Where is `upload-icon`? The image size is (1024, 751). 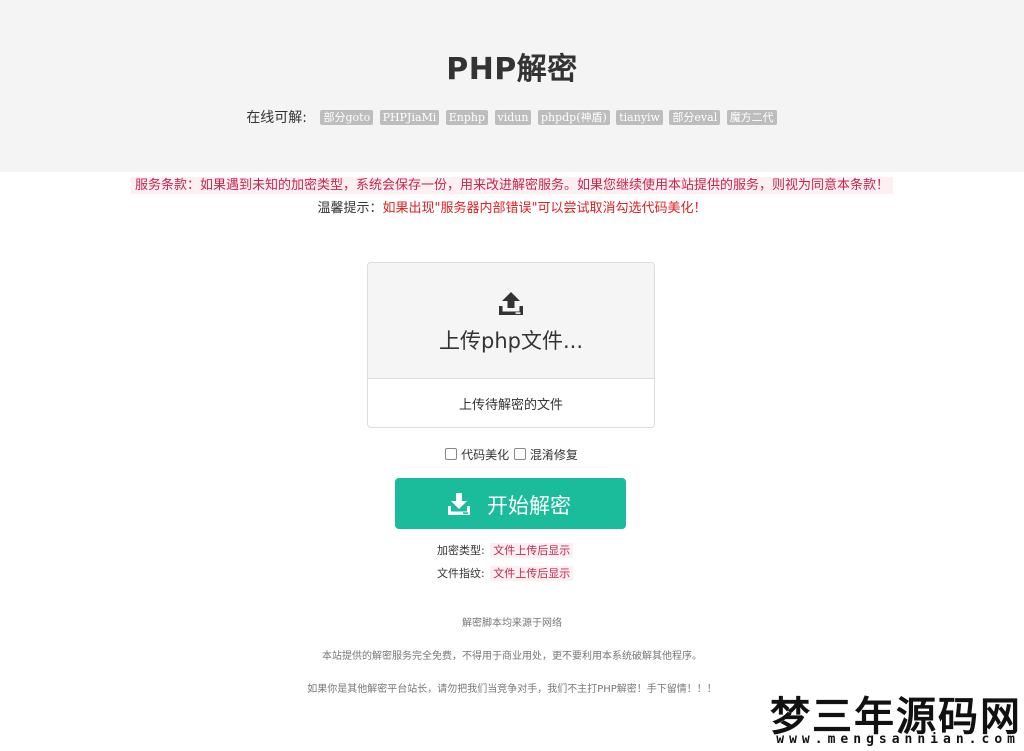
upload-icon is located at coordinates (511, 303).